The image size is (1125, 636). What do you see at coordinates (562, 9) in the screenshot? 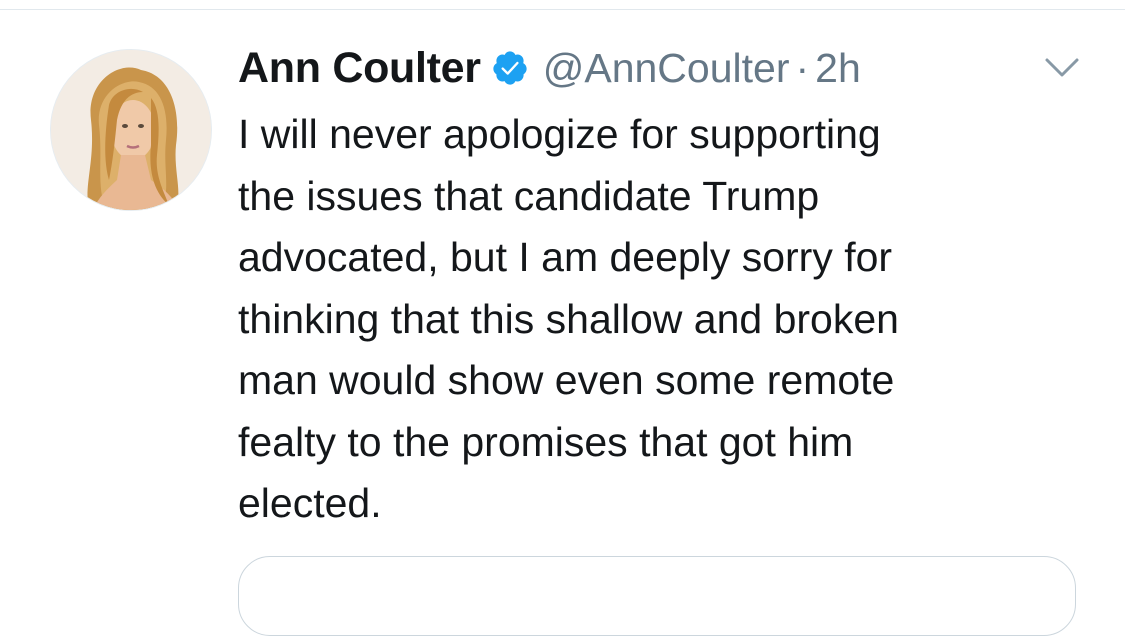
I see `top-divider` at bounding box center [562, 9].